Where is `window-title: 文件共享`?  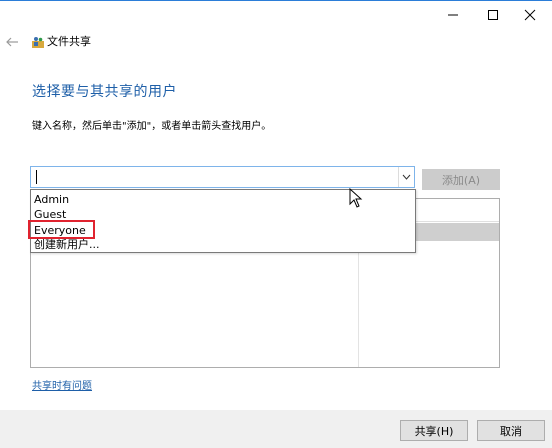 window-title: 文件共享 is located at coordinates (69, 41).